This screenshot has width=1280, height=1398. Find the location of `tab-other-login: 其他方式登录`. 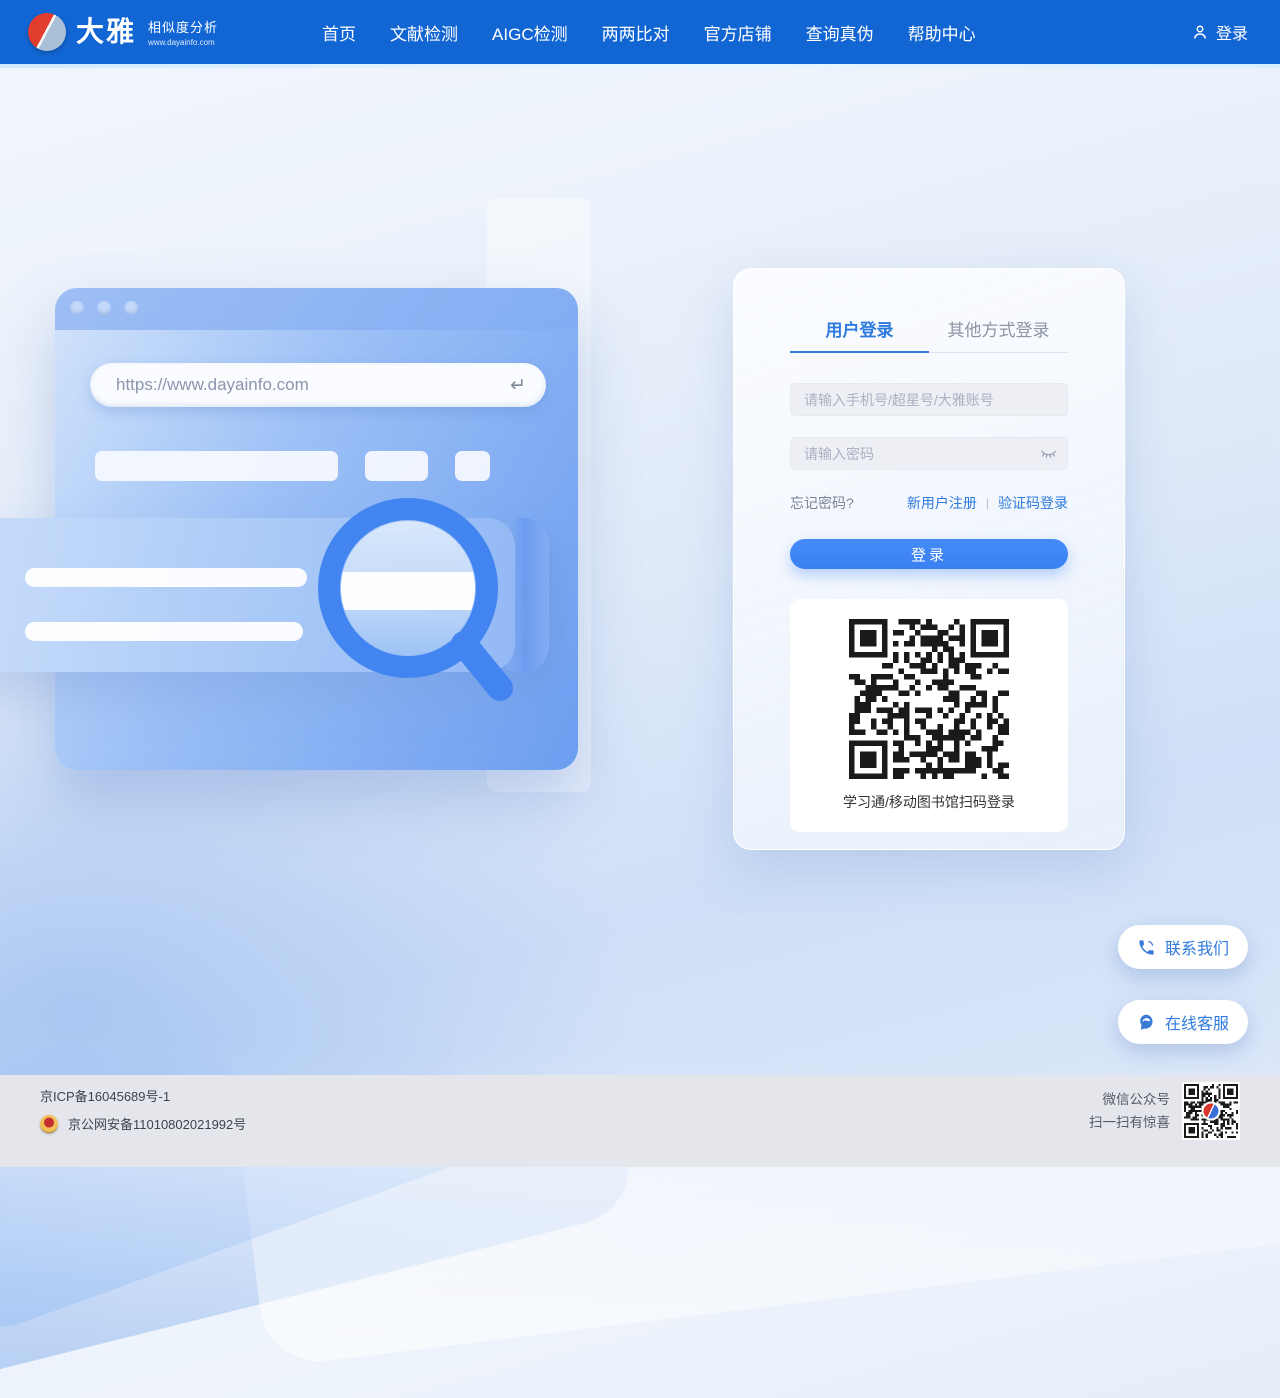

tab-other-login: 其他方式登录 is located at coordinates (998, 335).